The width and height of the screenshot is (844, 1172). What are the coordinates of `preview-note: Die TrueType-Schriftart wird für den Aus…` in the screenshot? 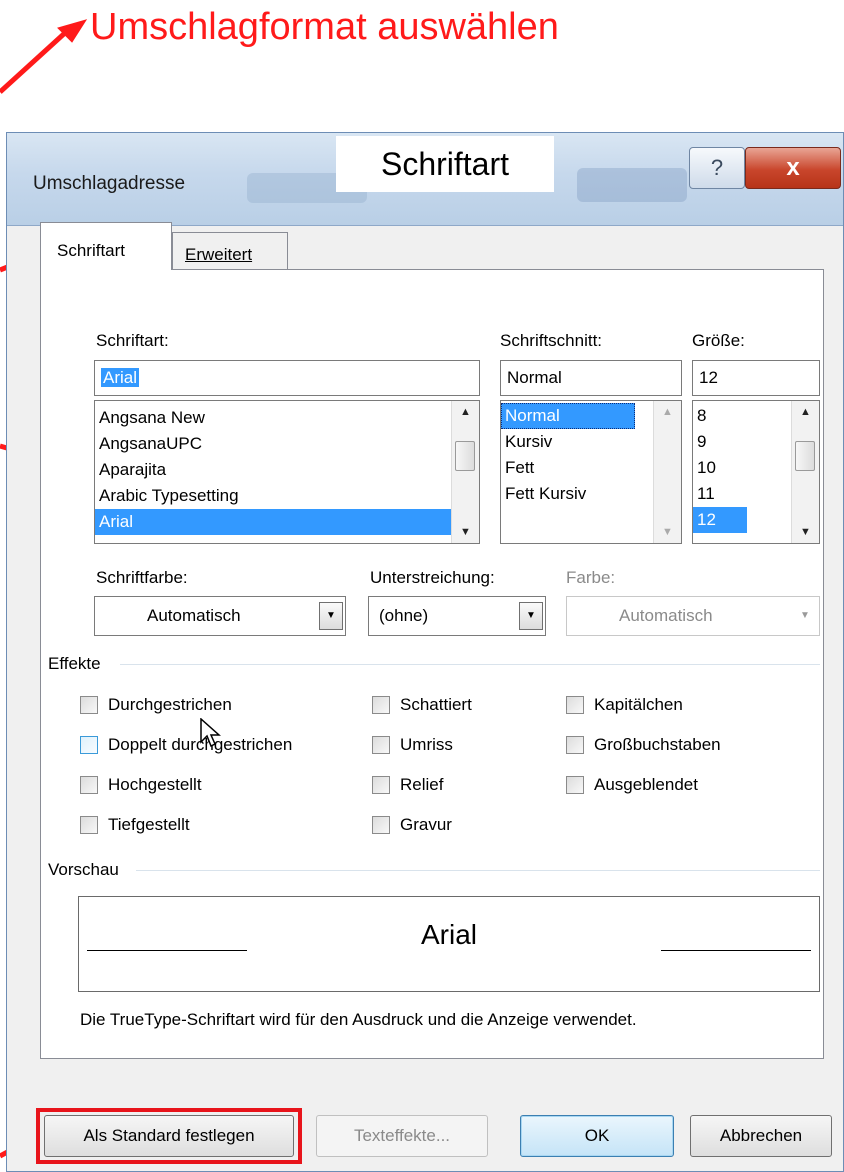 It's located at (358, 1019).